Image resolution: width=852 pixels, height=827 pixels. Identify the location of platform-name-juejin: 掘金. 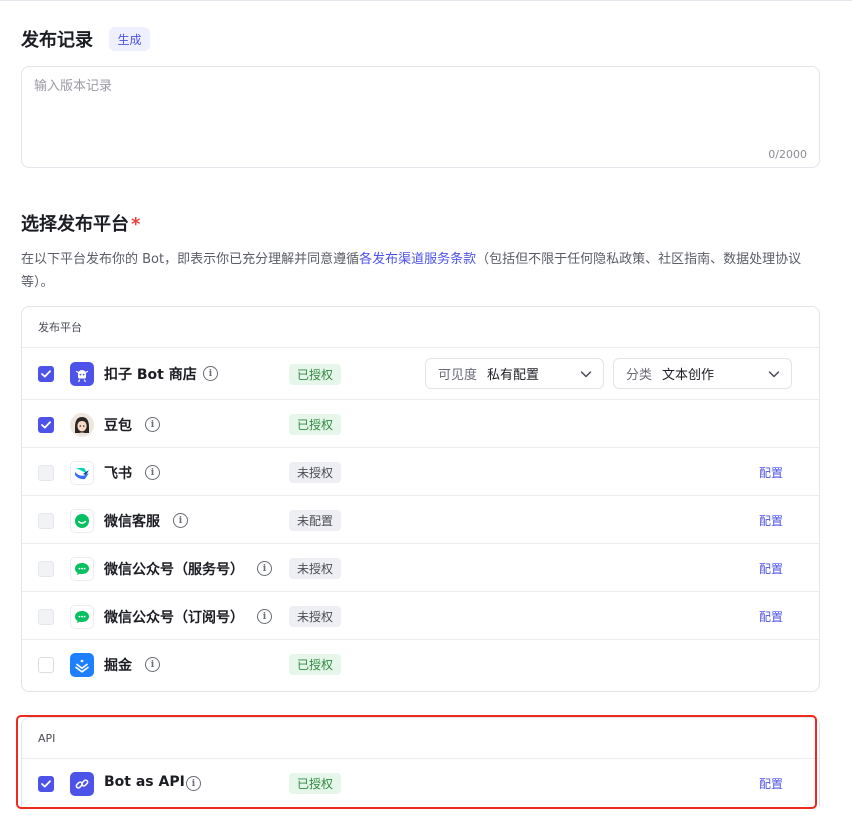
(118, 666).